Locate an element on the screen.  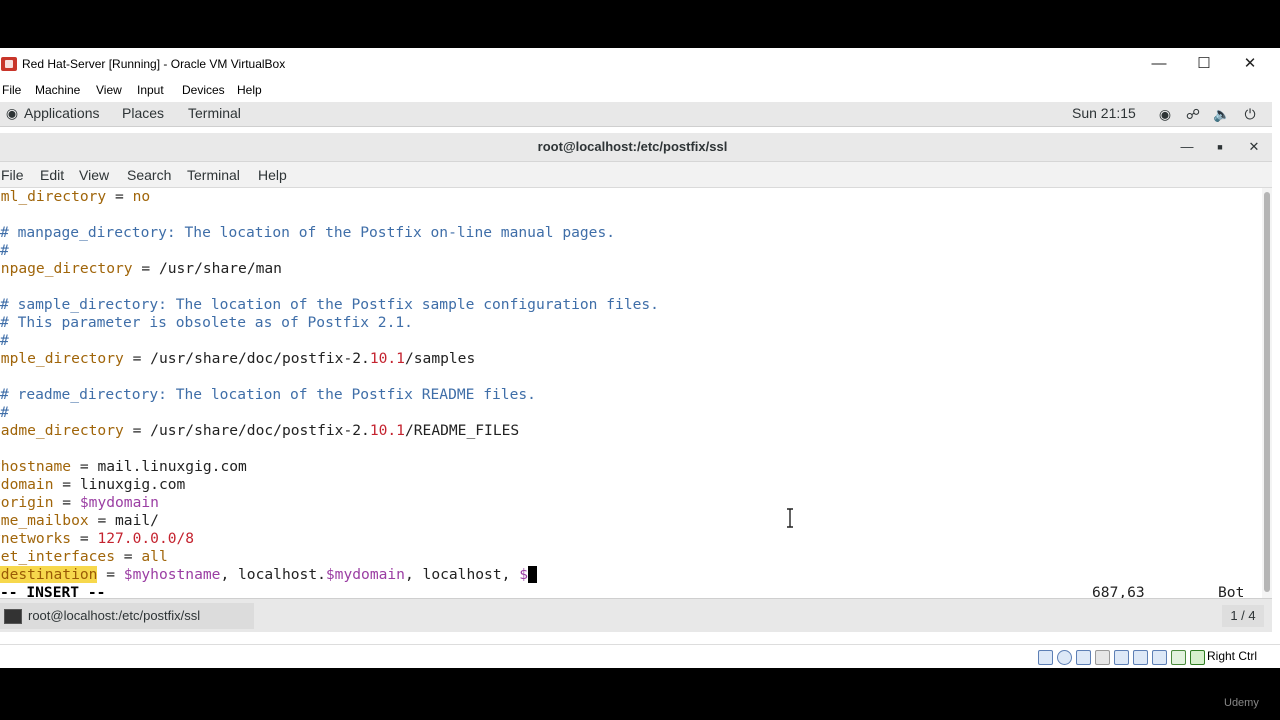
config-line: yorigin = $mydomain is located at coordinates (79, 502).